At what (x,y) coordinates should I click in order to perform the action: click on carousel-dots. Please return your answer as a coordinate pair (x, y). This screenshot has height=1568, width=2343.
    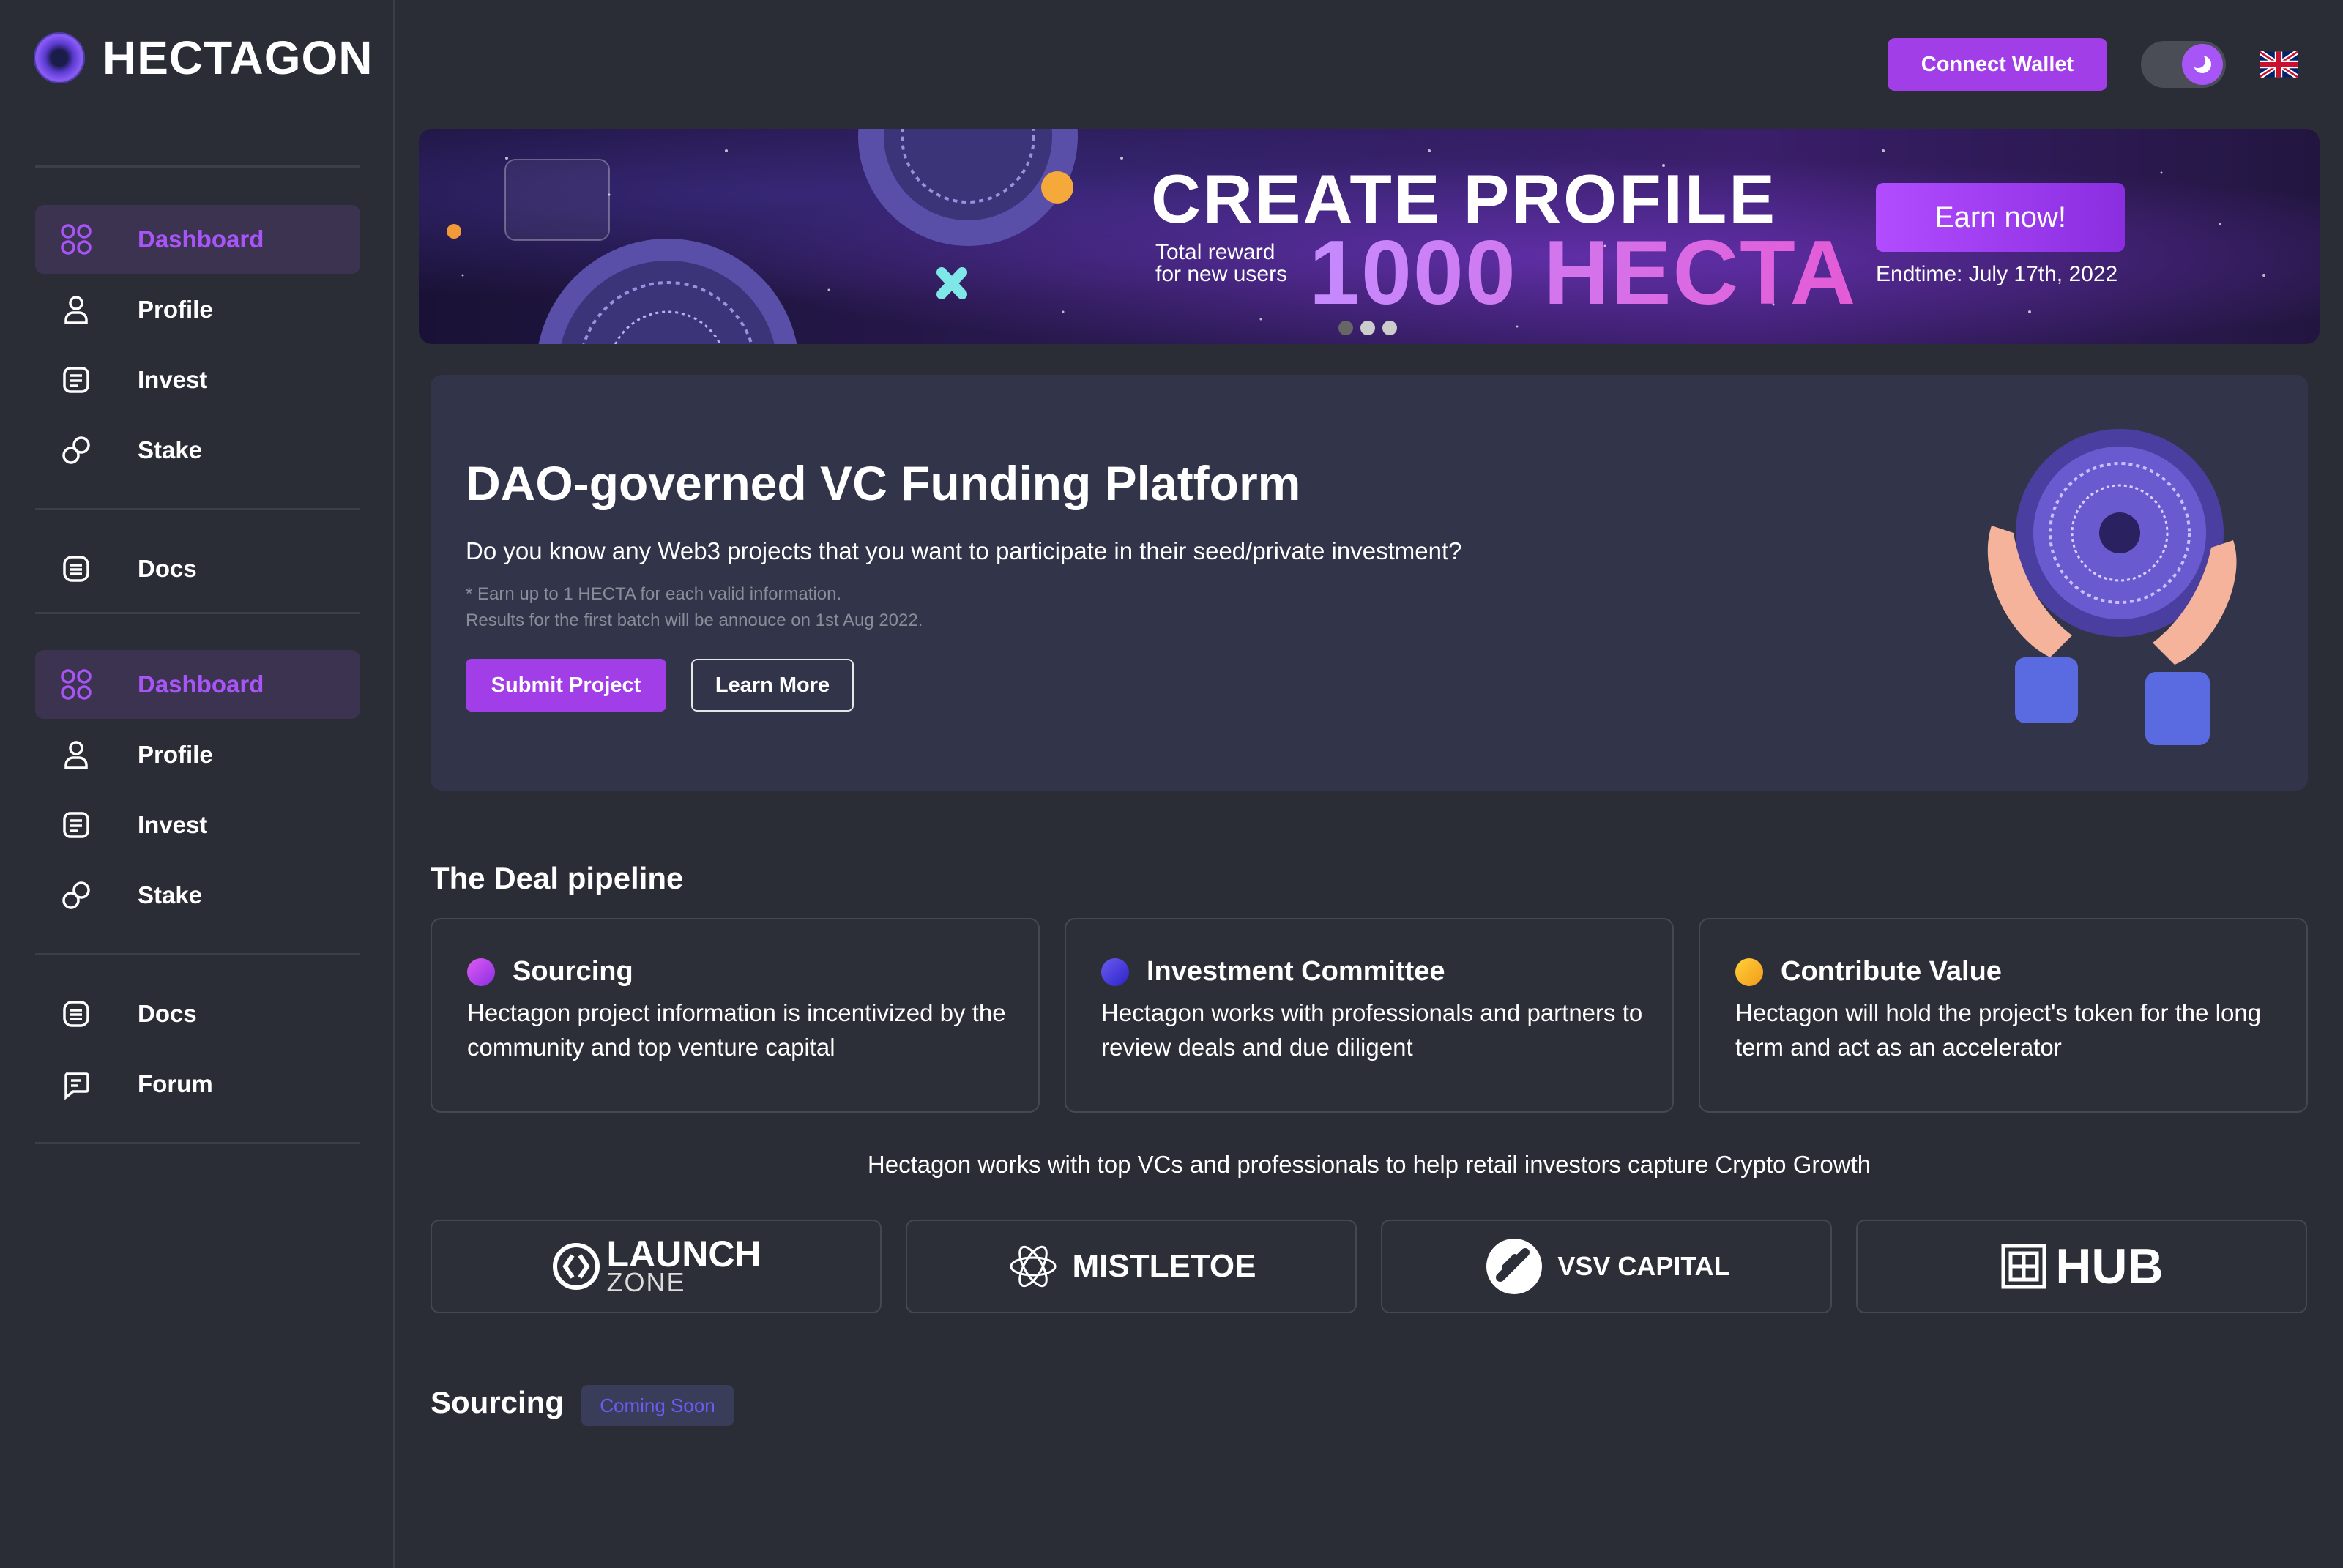
    Looking at the image, I should click on (1367, 328).